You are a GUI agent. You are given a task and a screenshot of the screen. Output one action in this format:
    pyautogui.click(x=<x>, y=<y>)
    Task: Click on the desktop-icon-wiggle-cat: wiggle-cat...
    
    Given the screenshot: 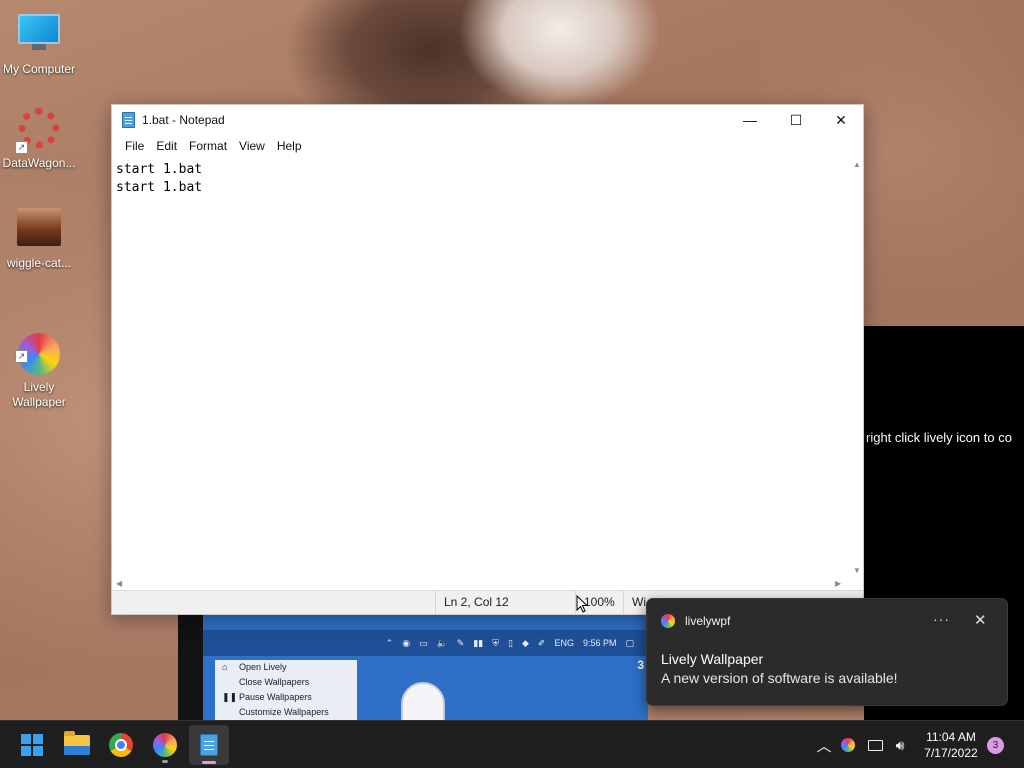 What is the action you would take?
    pyautogui.click(x=39, y=239)
    